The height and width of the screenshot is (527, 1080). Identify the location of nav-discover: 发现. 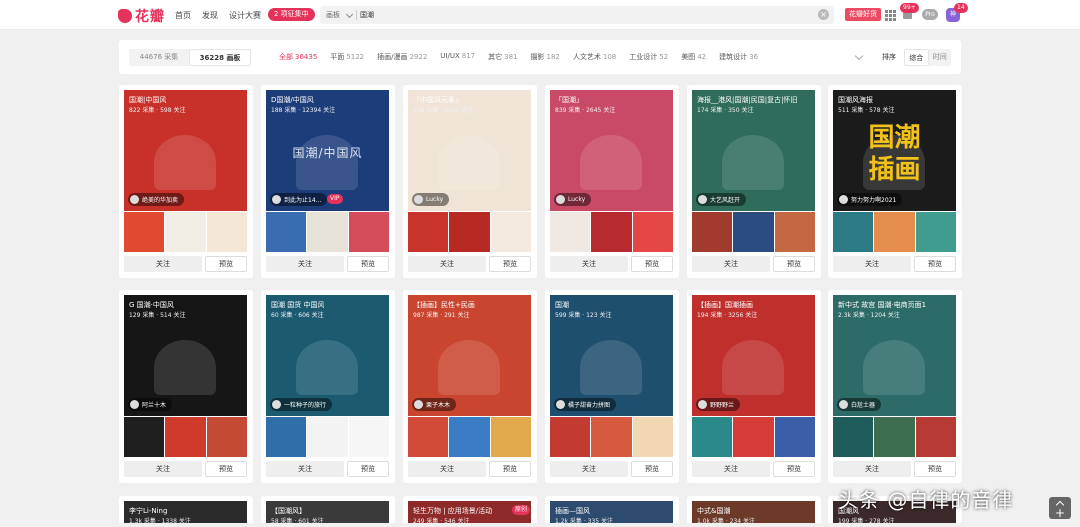
(210, 15).